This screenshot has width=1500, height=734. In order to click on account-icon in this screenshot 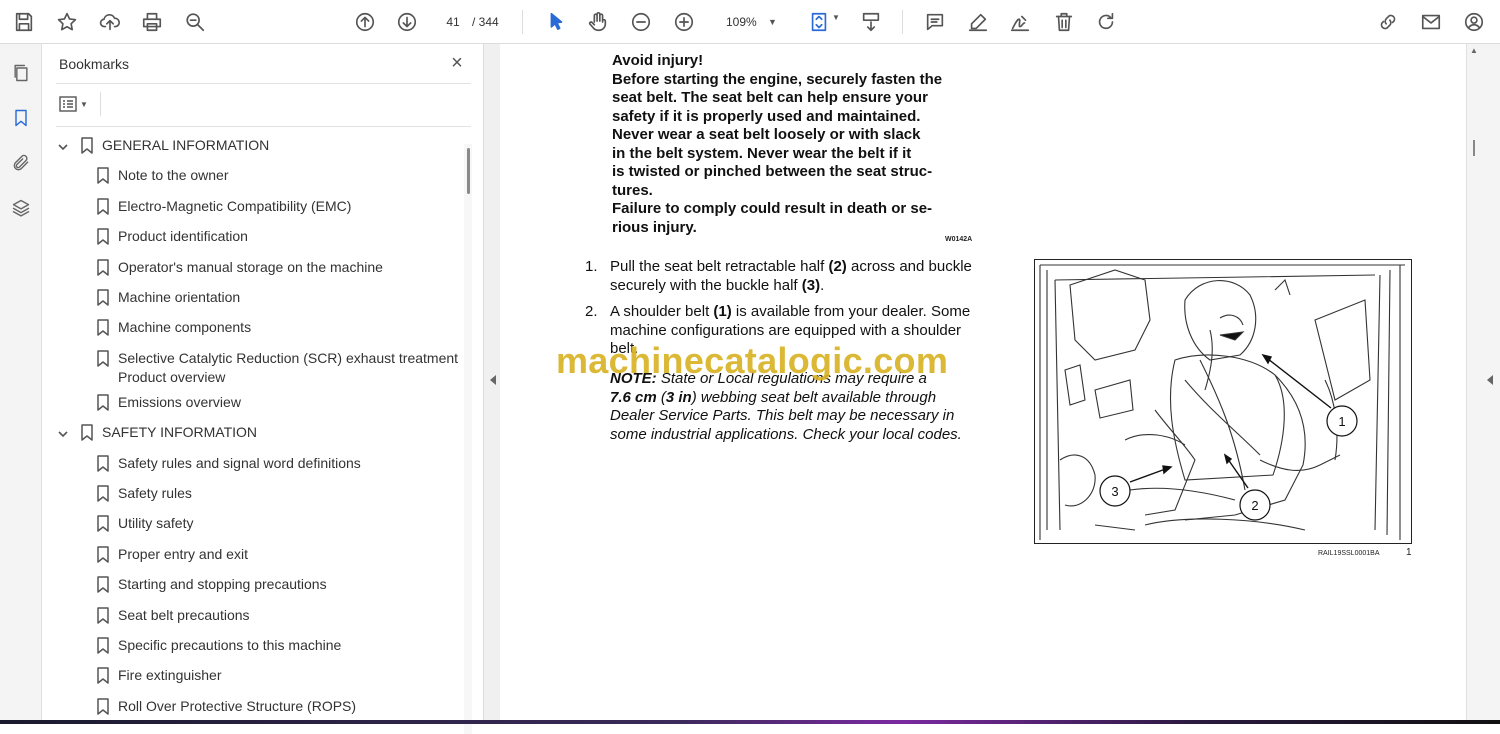, I will do `click(1474, 22)`.